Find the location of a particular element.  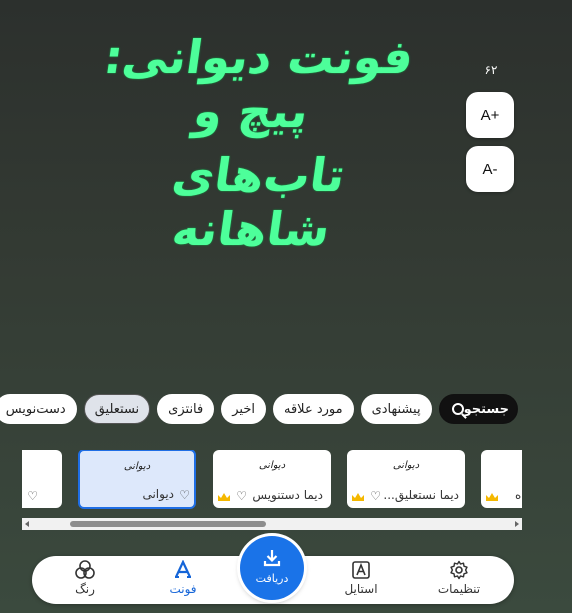

search-chip: جستجو is located at coordinates (478, 409).